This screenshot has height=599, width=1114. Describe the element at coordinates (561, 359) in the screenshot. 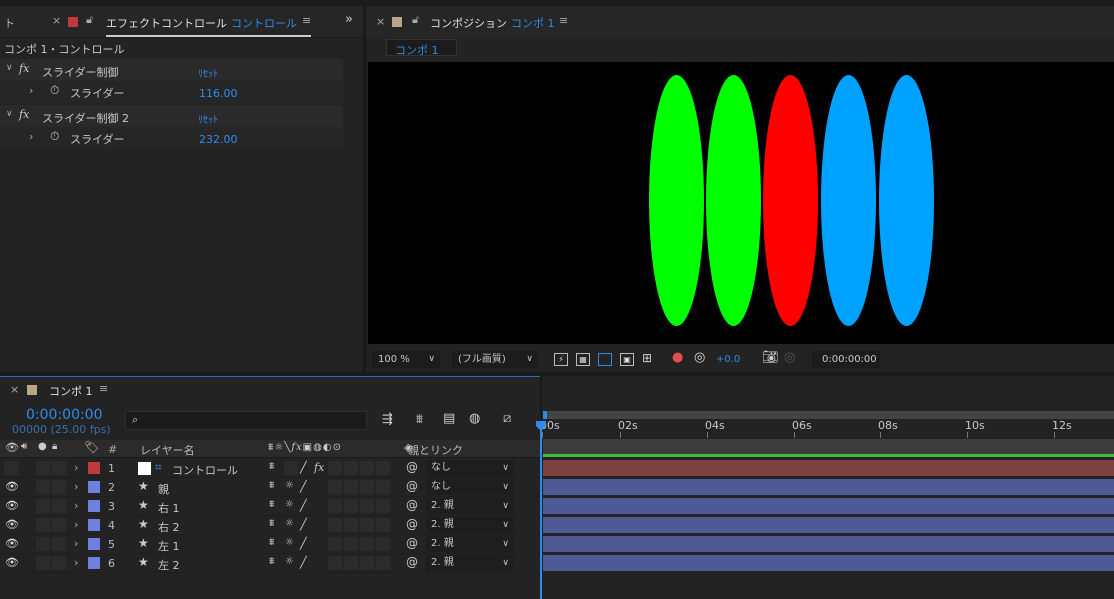

I see `fast-preview-icon: ⚡` at that location.